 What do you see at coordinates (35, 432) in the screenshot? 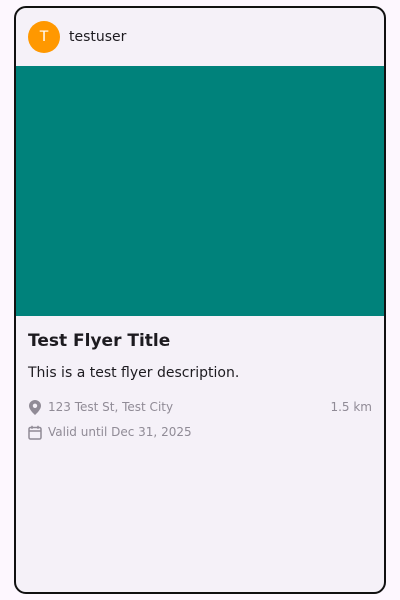
I see `calendar-icon` at bounding box center [35, 432].